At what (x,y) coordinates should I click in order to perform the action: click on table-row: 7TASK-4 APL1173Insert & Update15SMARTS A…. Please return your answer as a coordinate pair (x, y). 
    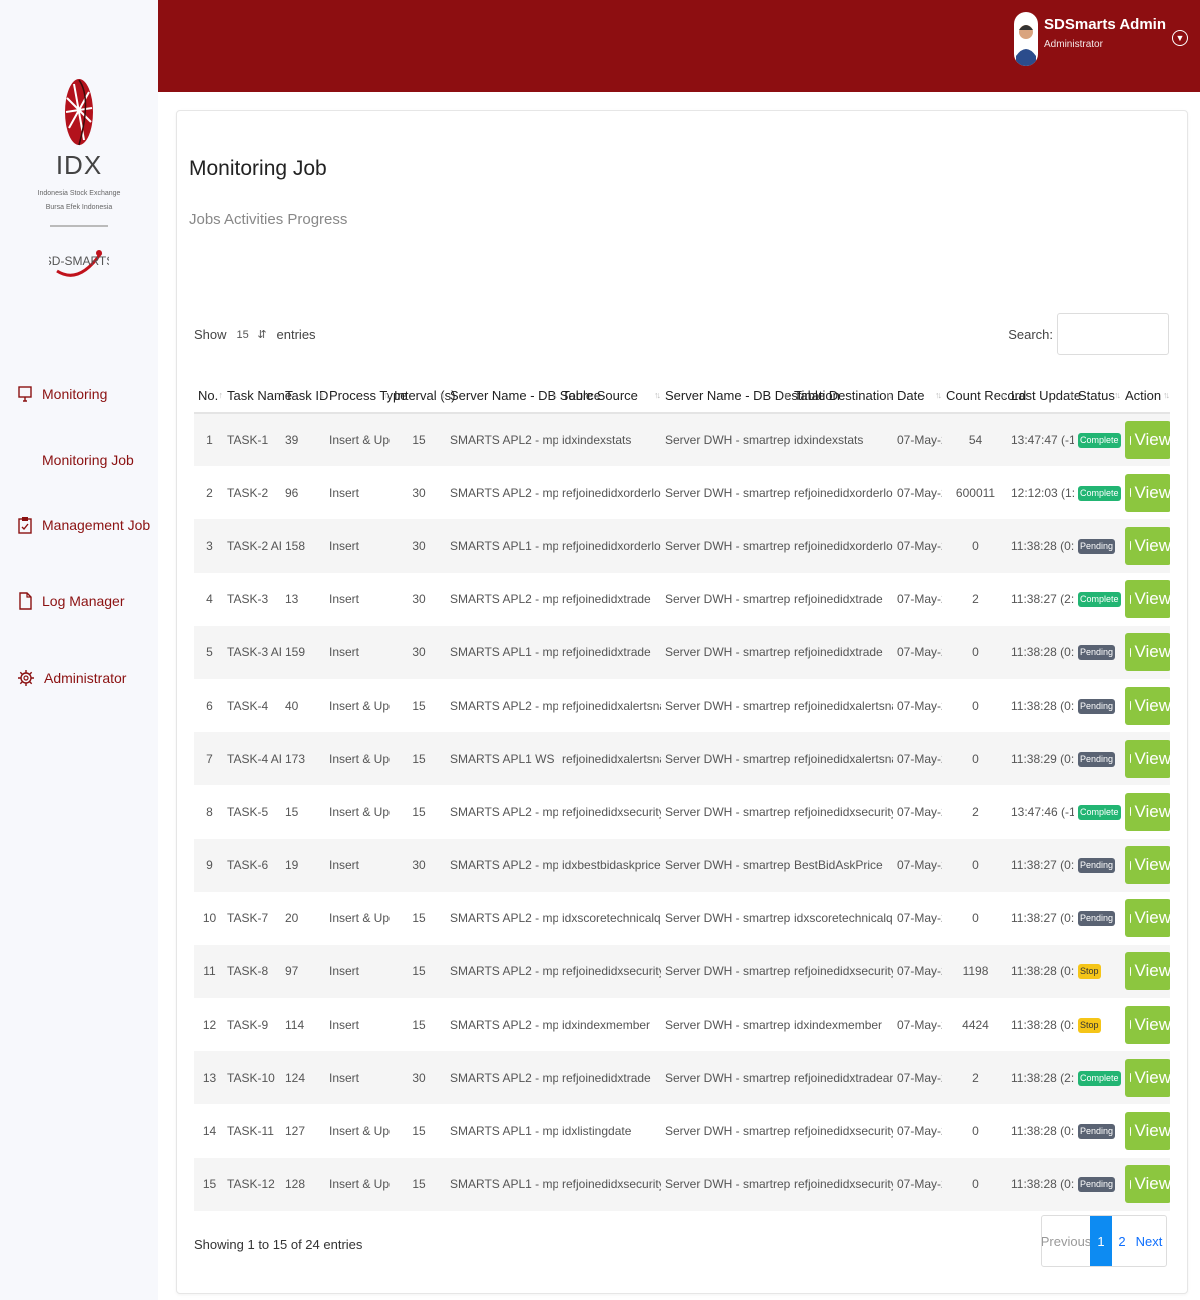
    Looking at the image, I should click on (682, 759).